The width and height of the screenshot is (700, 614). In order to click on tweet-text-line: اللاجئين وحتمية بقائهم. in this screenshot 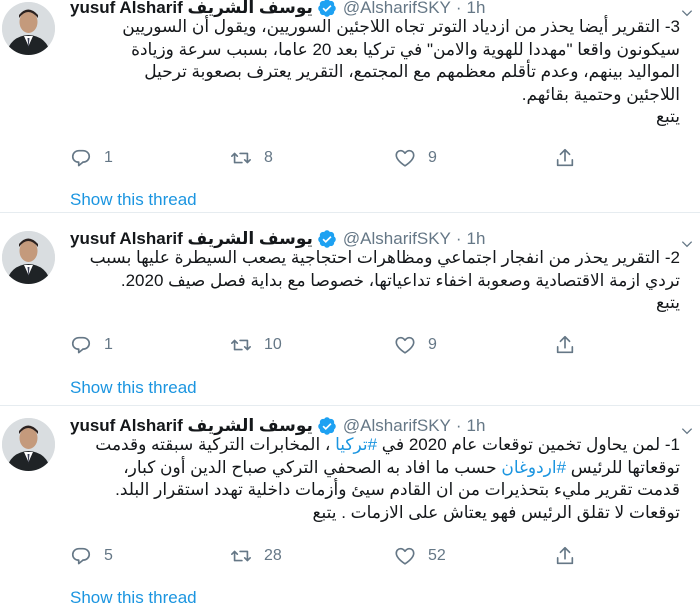, I will do `click(600, 94)`.